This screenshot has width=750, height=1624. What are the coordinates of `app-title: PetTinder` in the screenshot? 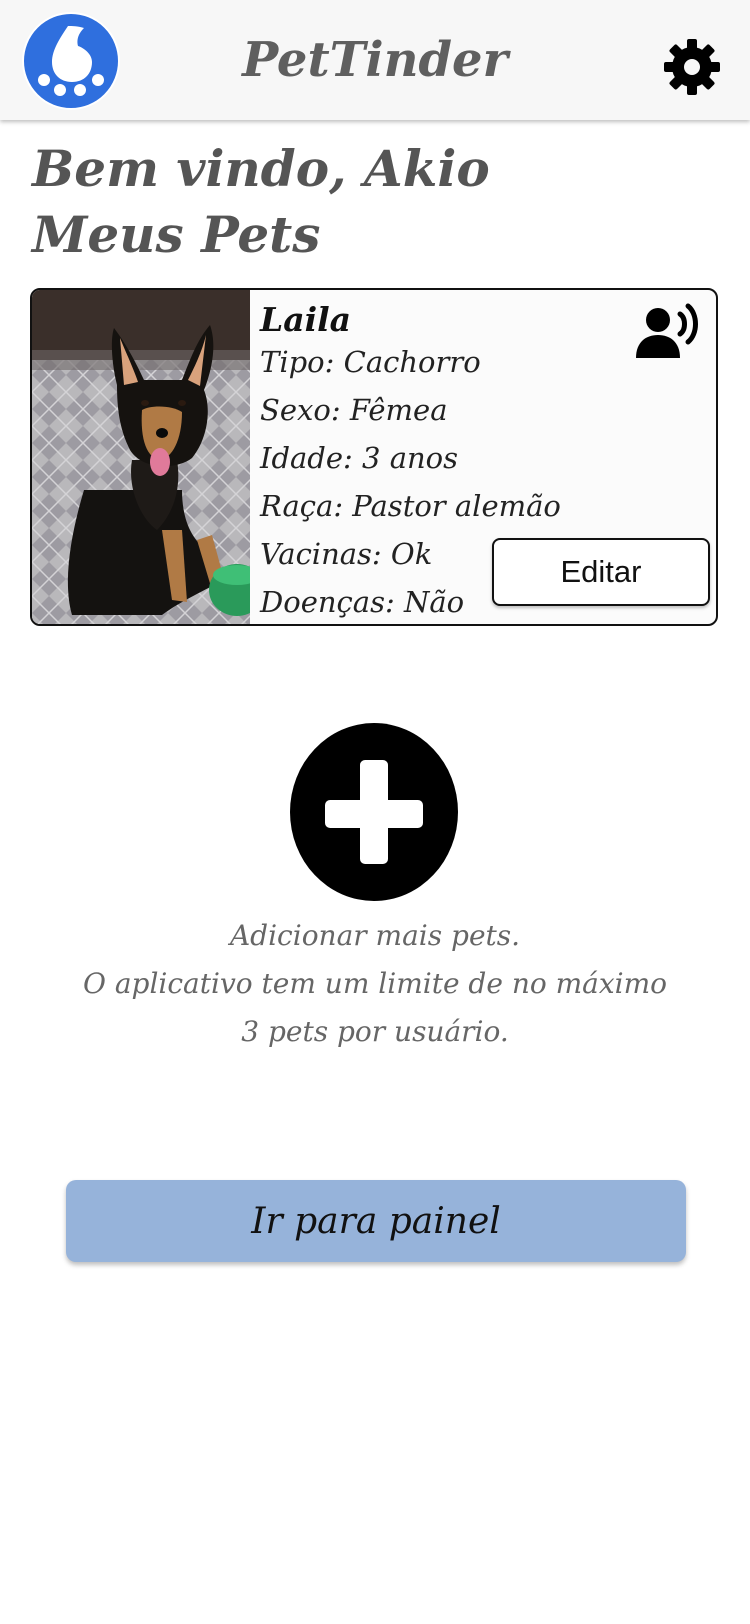 It's located at (375, 60).